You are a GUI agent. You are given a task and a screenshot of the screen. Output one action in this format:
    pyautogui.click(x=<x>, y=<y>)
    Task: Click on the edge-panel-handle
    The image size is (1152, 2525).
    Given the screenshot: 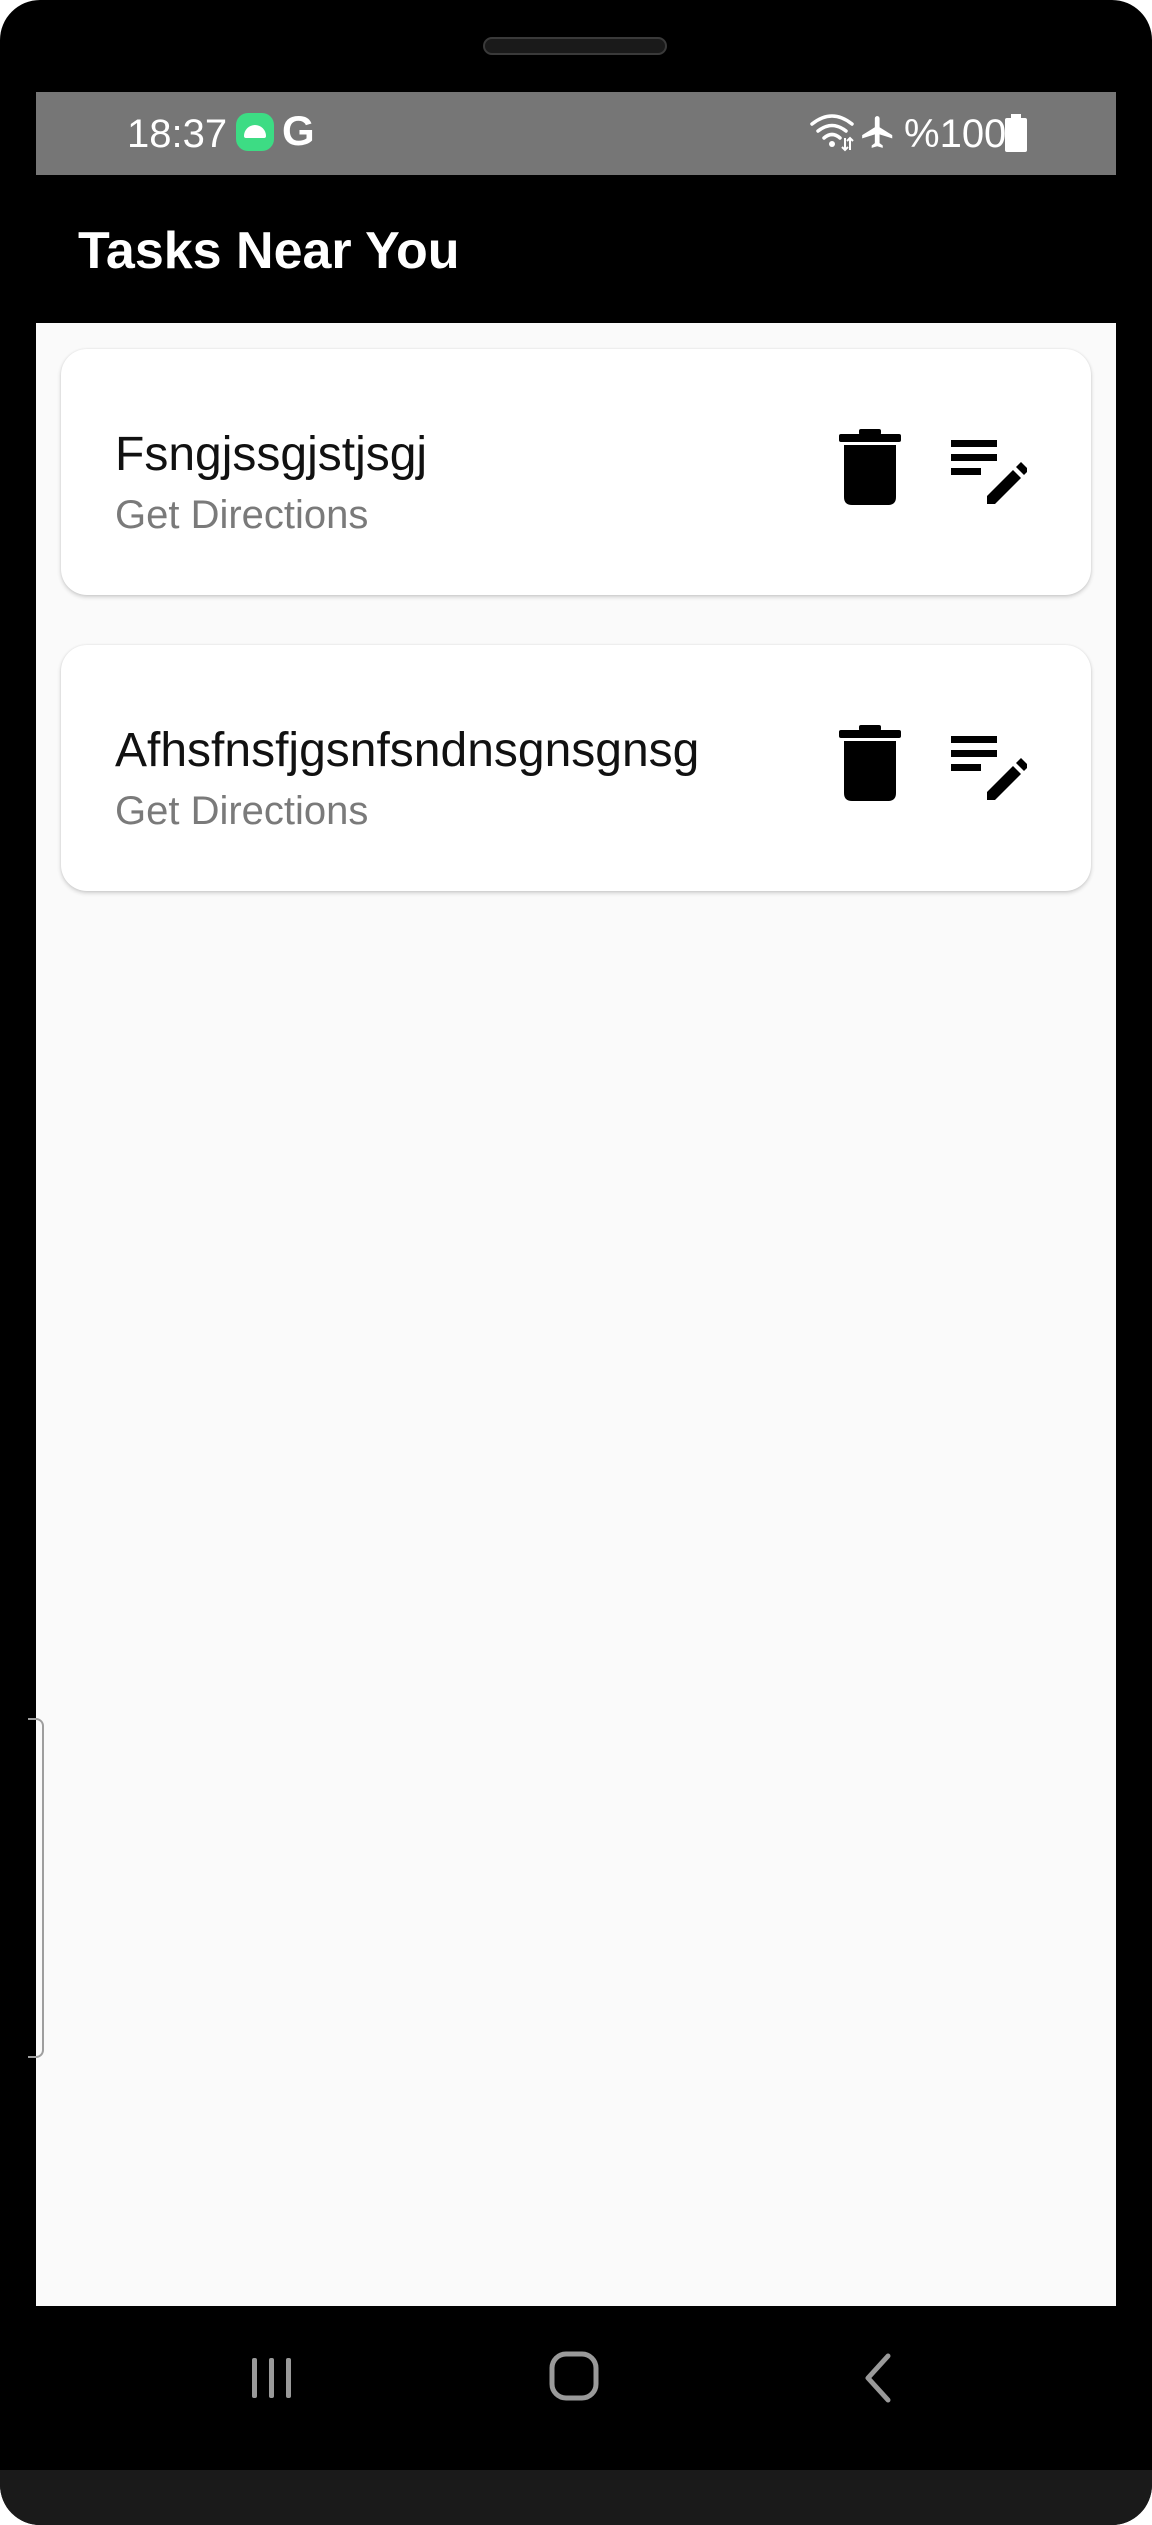 What is the action you would take?
    pyautogui.click(x=36, y=1888)
    